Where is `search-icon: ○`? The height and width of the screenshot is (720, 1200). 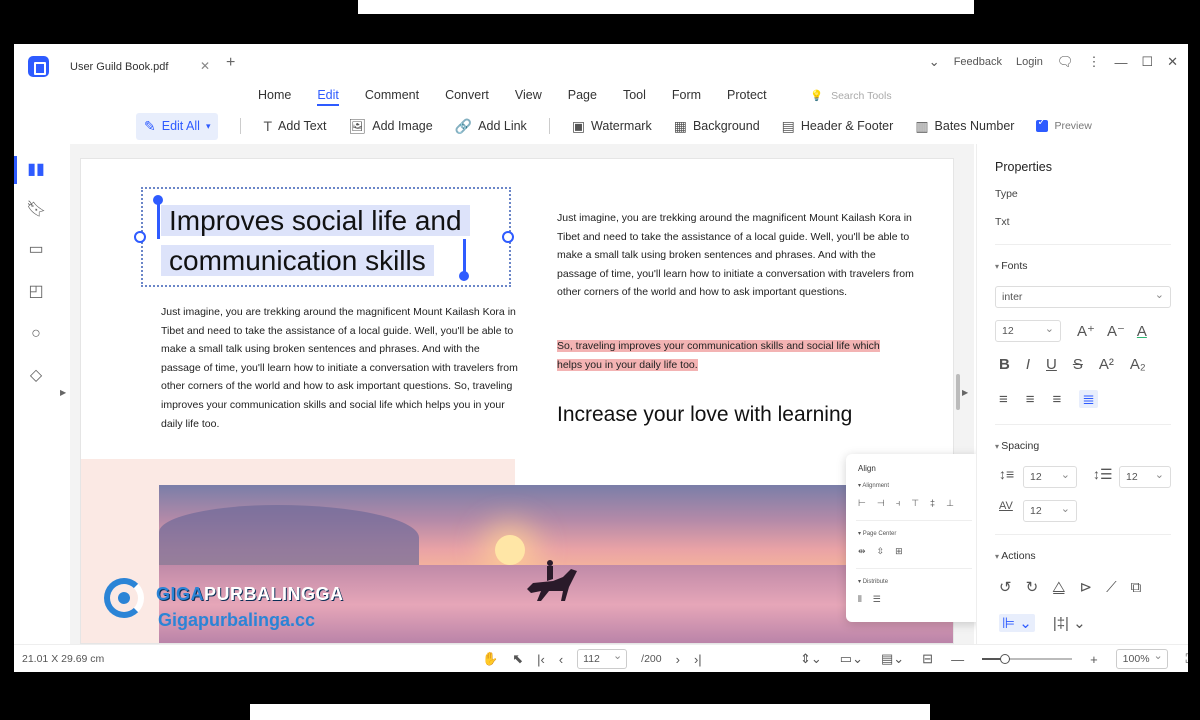
search-icon: ○ is located at coordinates (36, 334).